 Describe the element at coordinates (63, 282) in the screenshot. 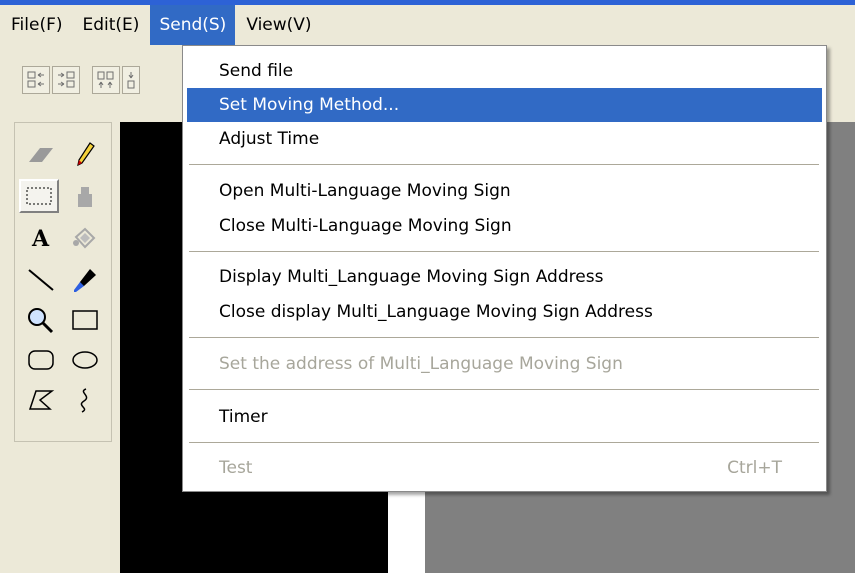

I see `tool-palette: A` at that location.